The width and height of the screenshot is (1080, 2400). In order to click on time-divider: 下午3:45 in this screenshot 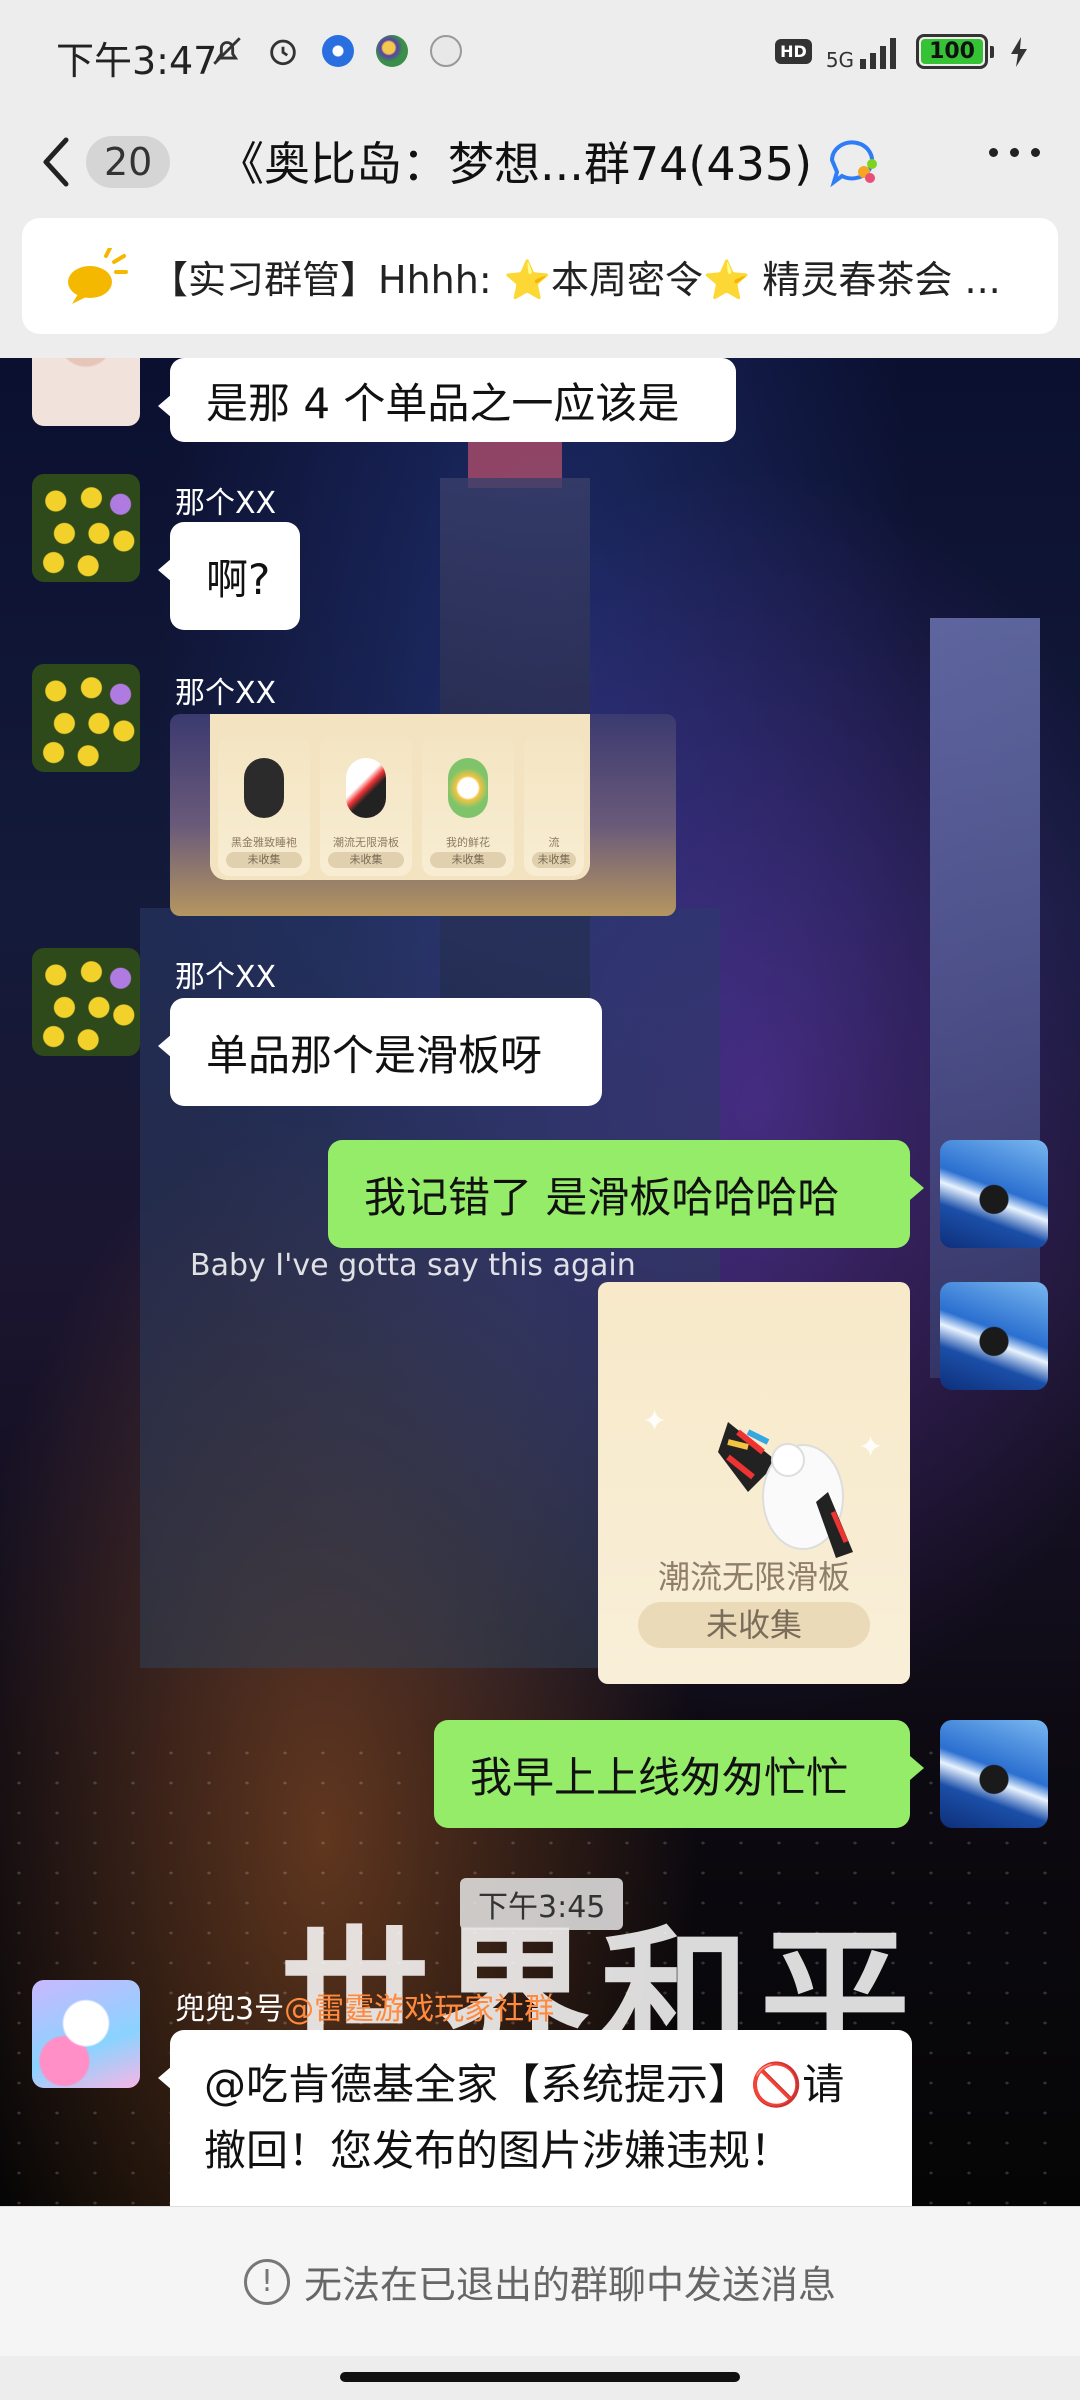, I will do `click(542, 1904)`.